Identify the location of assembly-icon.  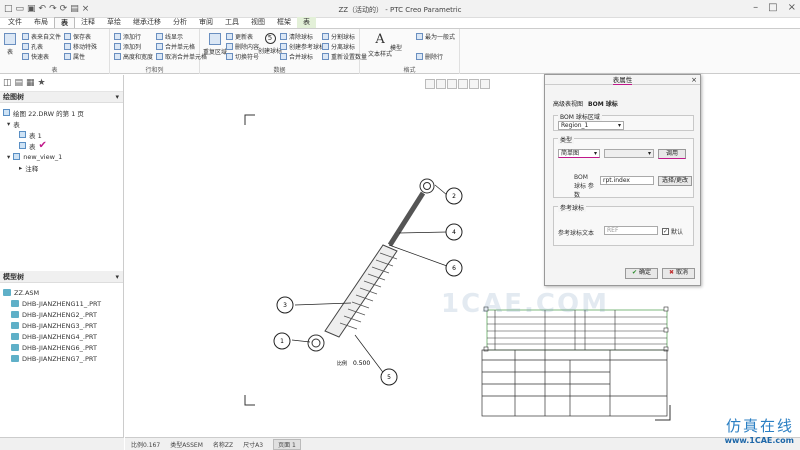
(7, 292).